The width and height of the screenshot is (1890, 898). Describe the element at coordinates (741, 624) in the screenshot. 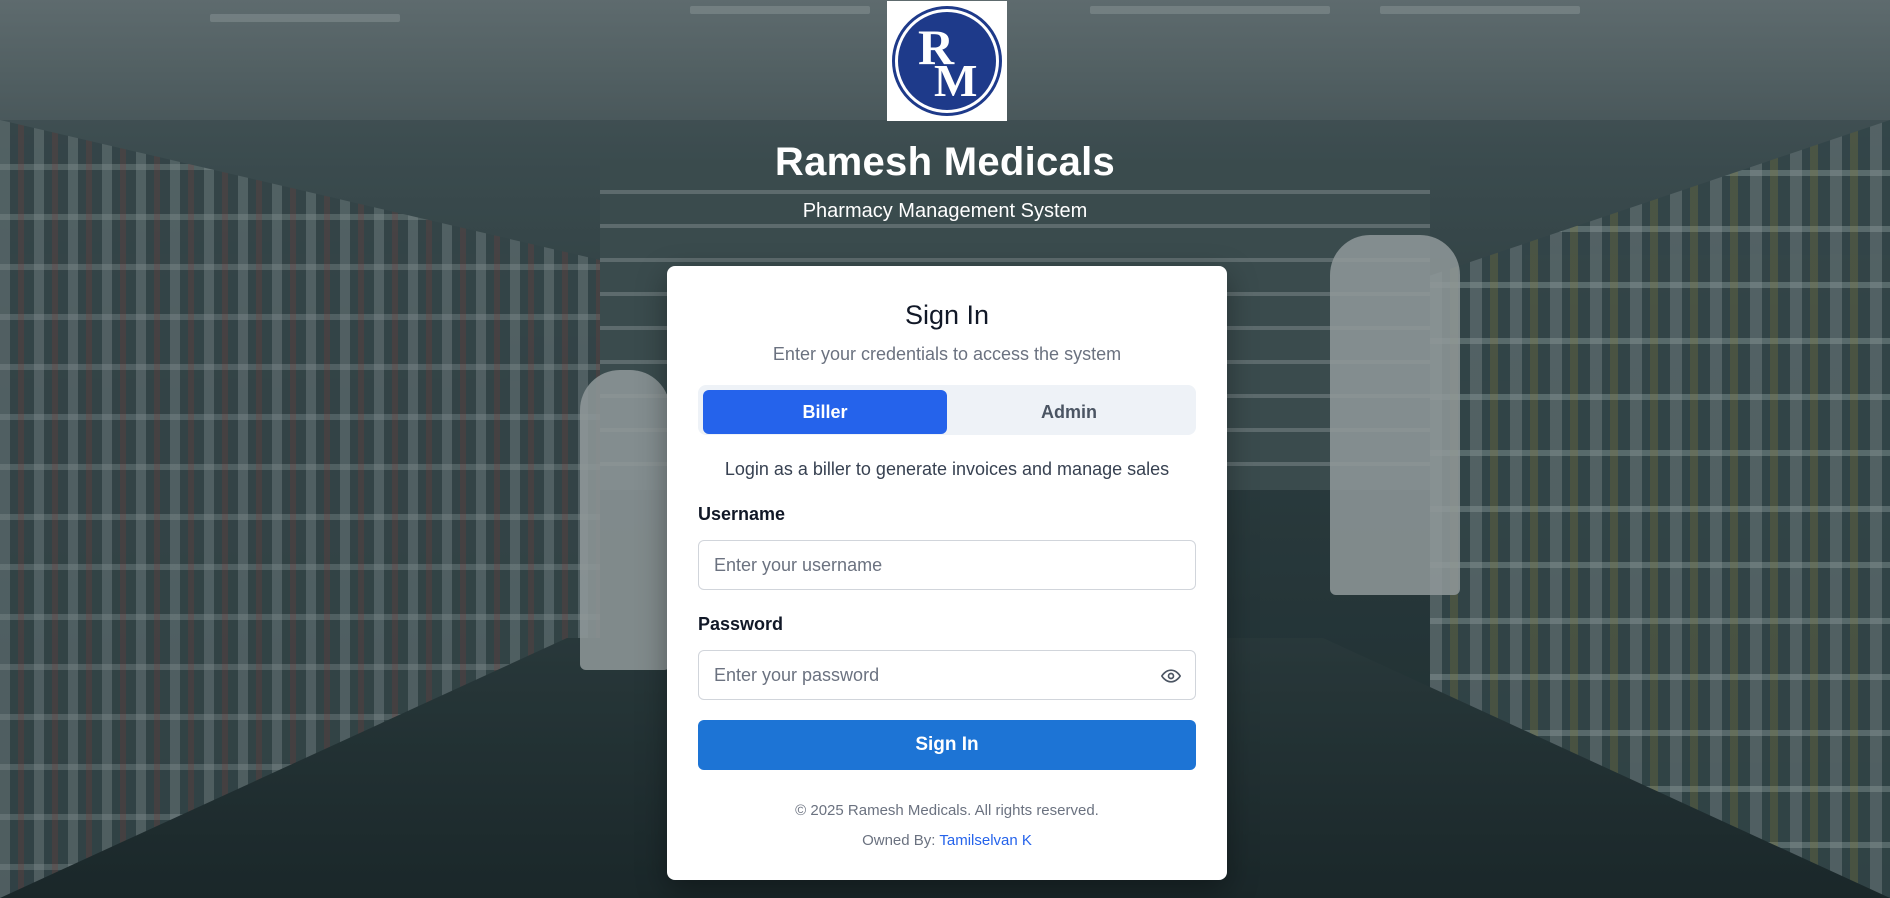

I see `password-label: Password` at that location.